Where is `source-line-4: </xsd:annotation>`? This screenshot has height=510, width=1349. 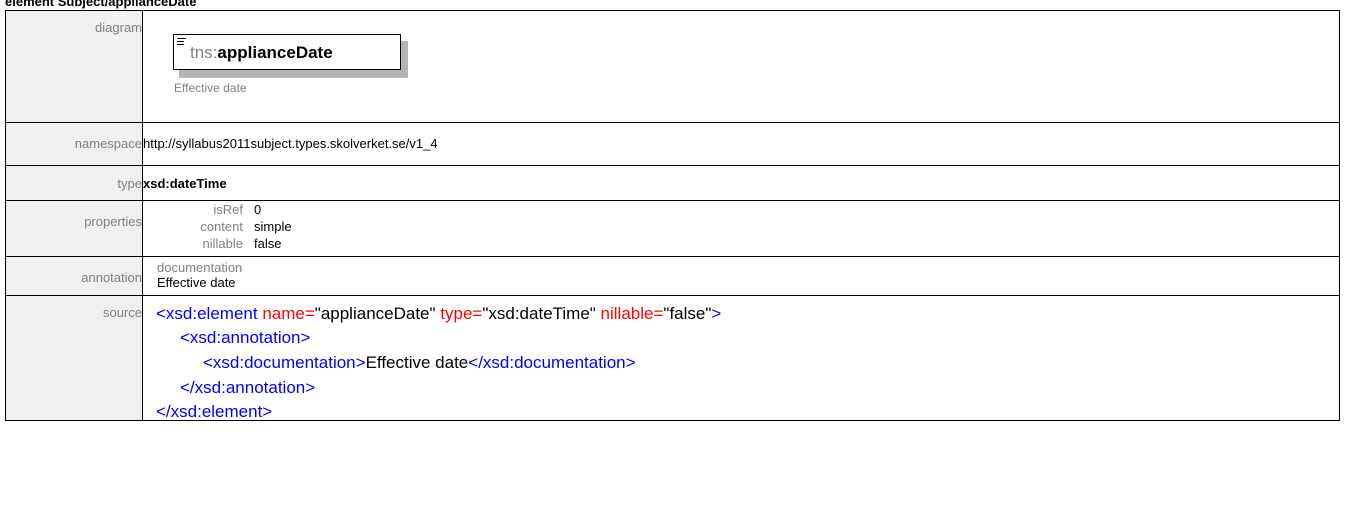
source-line-4: </xsd:annotation> is located at coordinates (247, 388).